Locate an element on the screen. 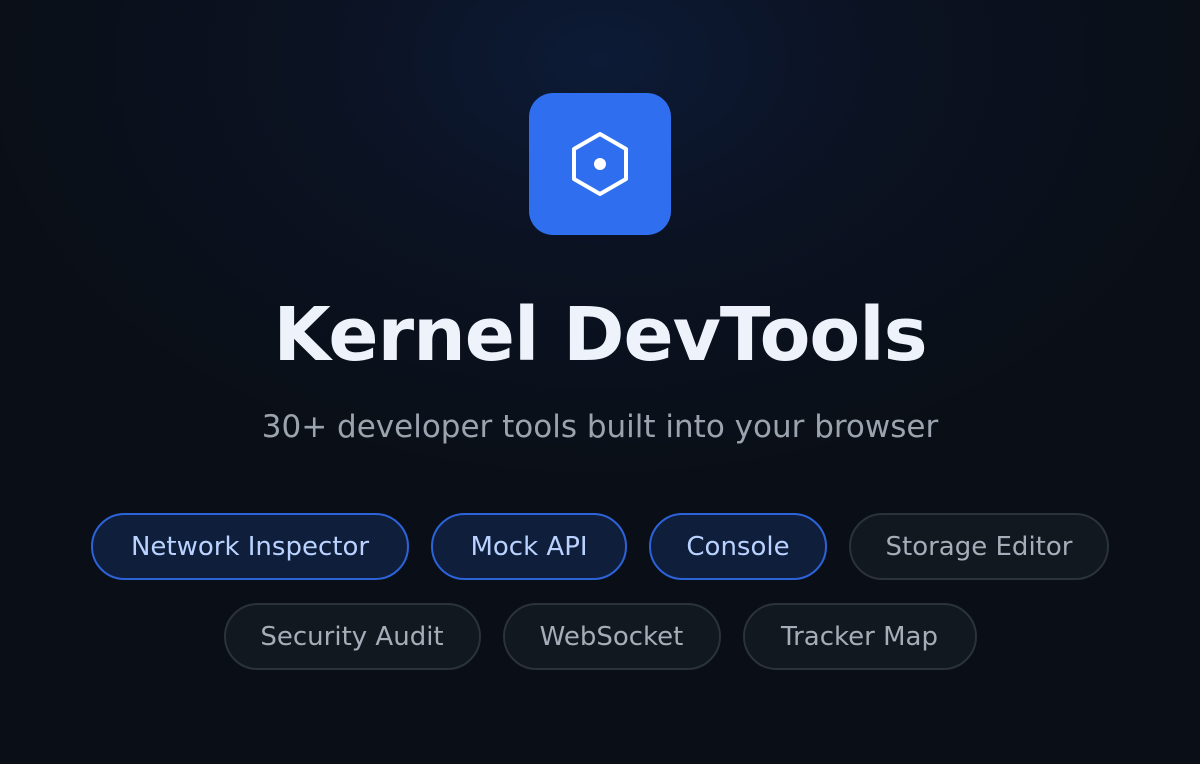  chip-mock-api: Mock API is located at coordinates (529, 546).